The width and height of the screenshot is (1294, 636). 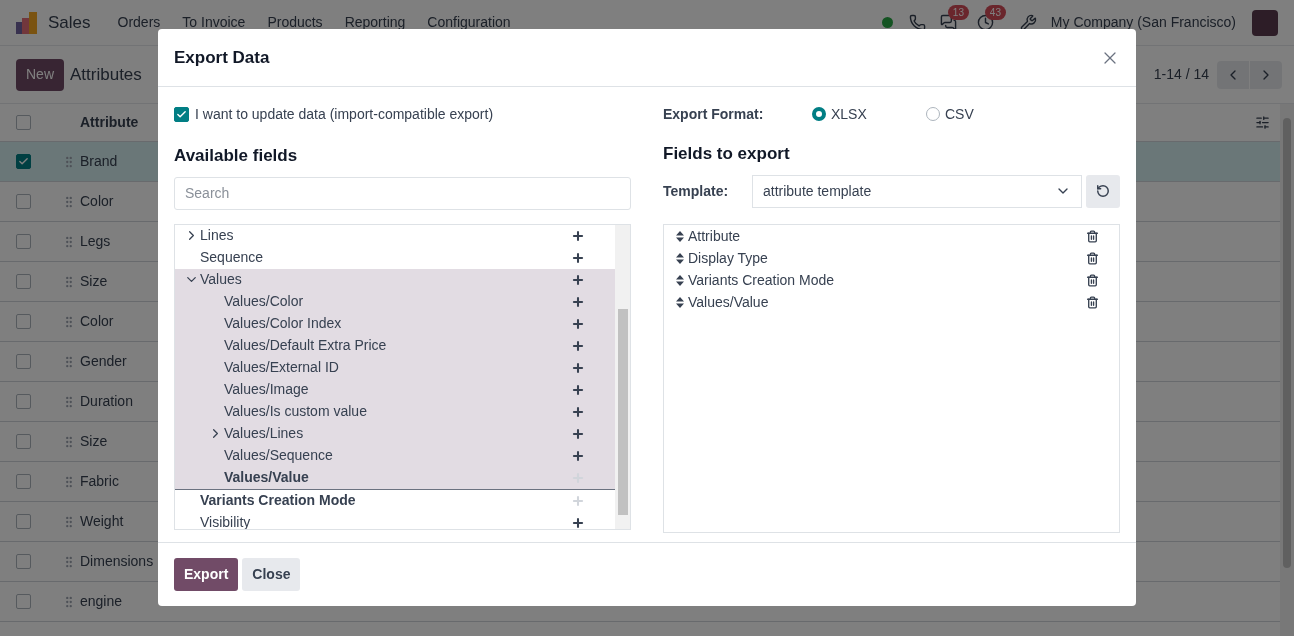 What do you see at coordinates (344, 114) in the screenshot?
I see `checkbox-label: I want to update data (import-compatible export)` at bounding box center [344, 114].